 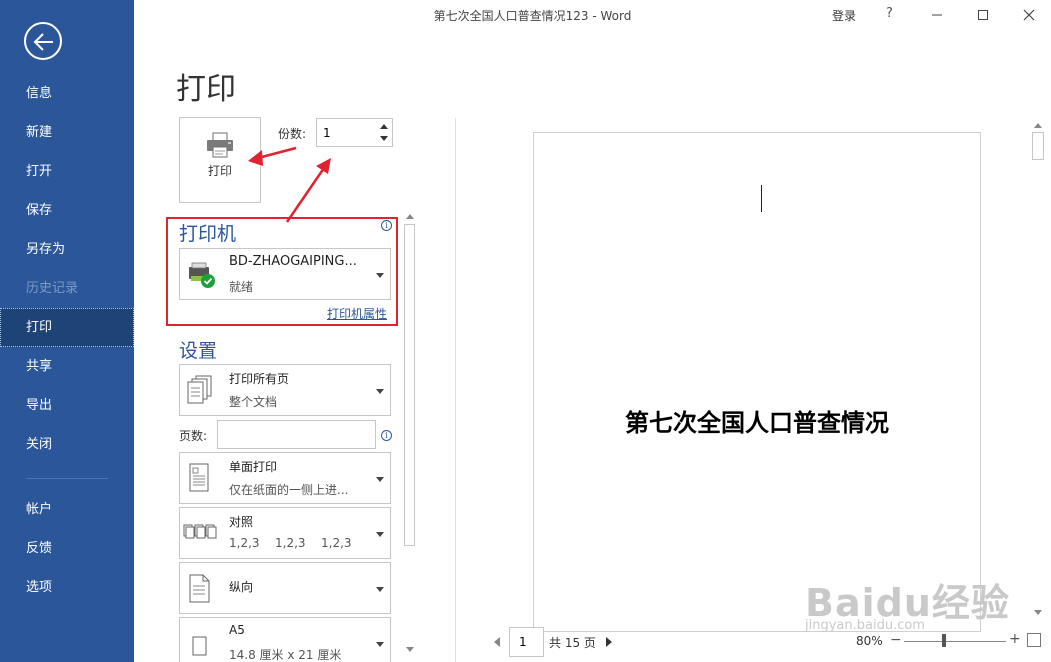 I want to click on previous-page-icon, so click(x=497, y=642).